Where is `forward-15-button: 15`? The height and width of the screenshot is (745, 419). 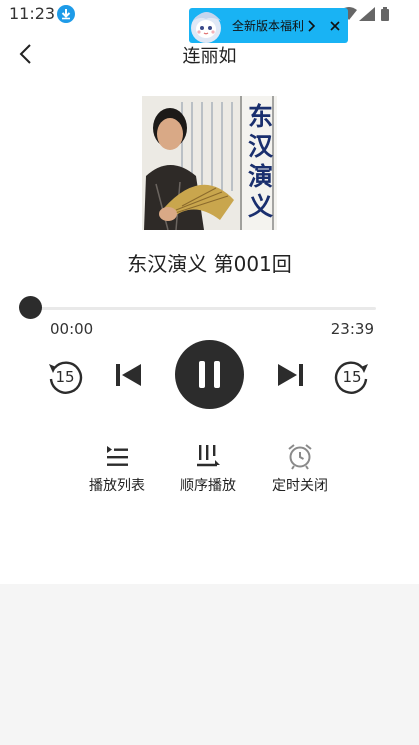 forward-15-button: 15 is located at coordinates (352, 376).